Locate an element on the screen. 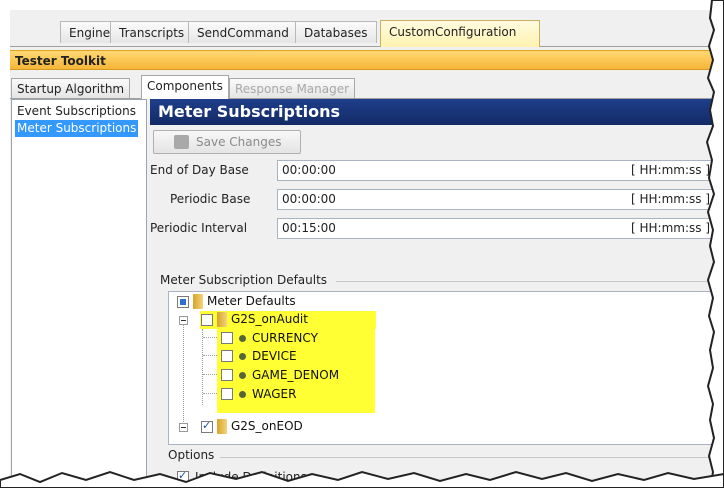 Image resolution: width=724 pixels, height=488 pixels. tab-label: Components is located at coordinates (185, 86).